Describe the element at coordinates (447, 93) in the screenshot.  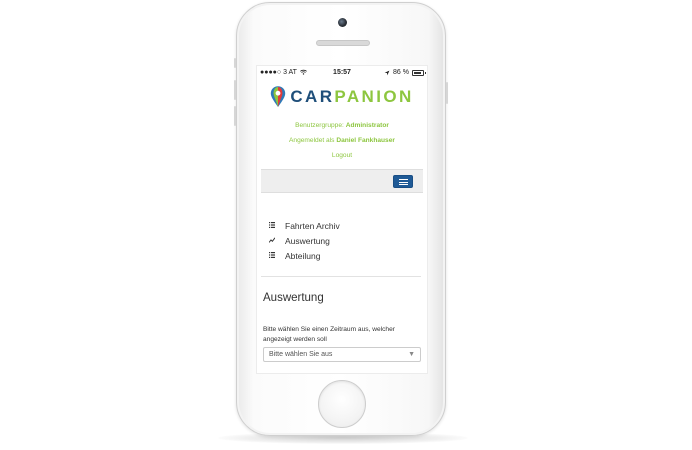
I see `phone-power-button` at that location.